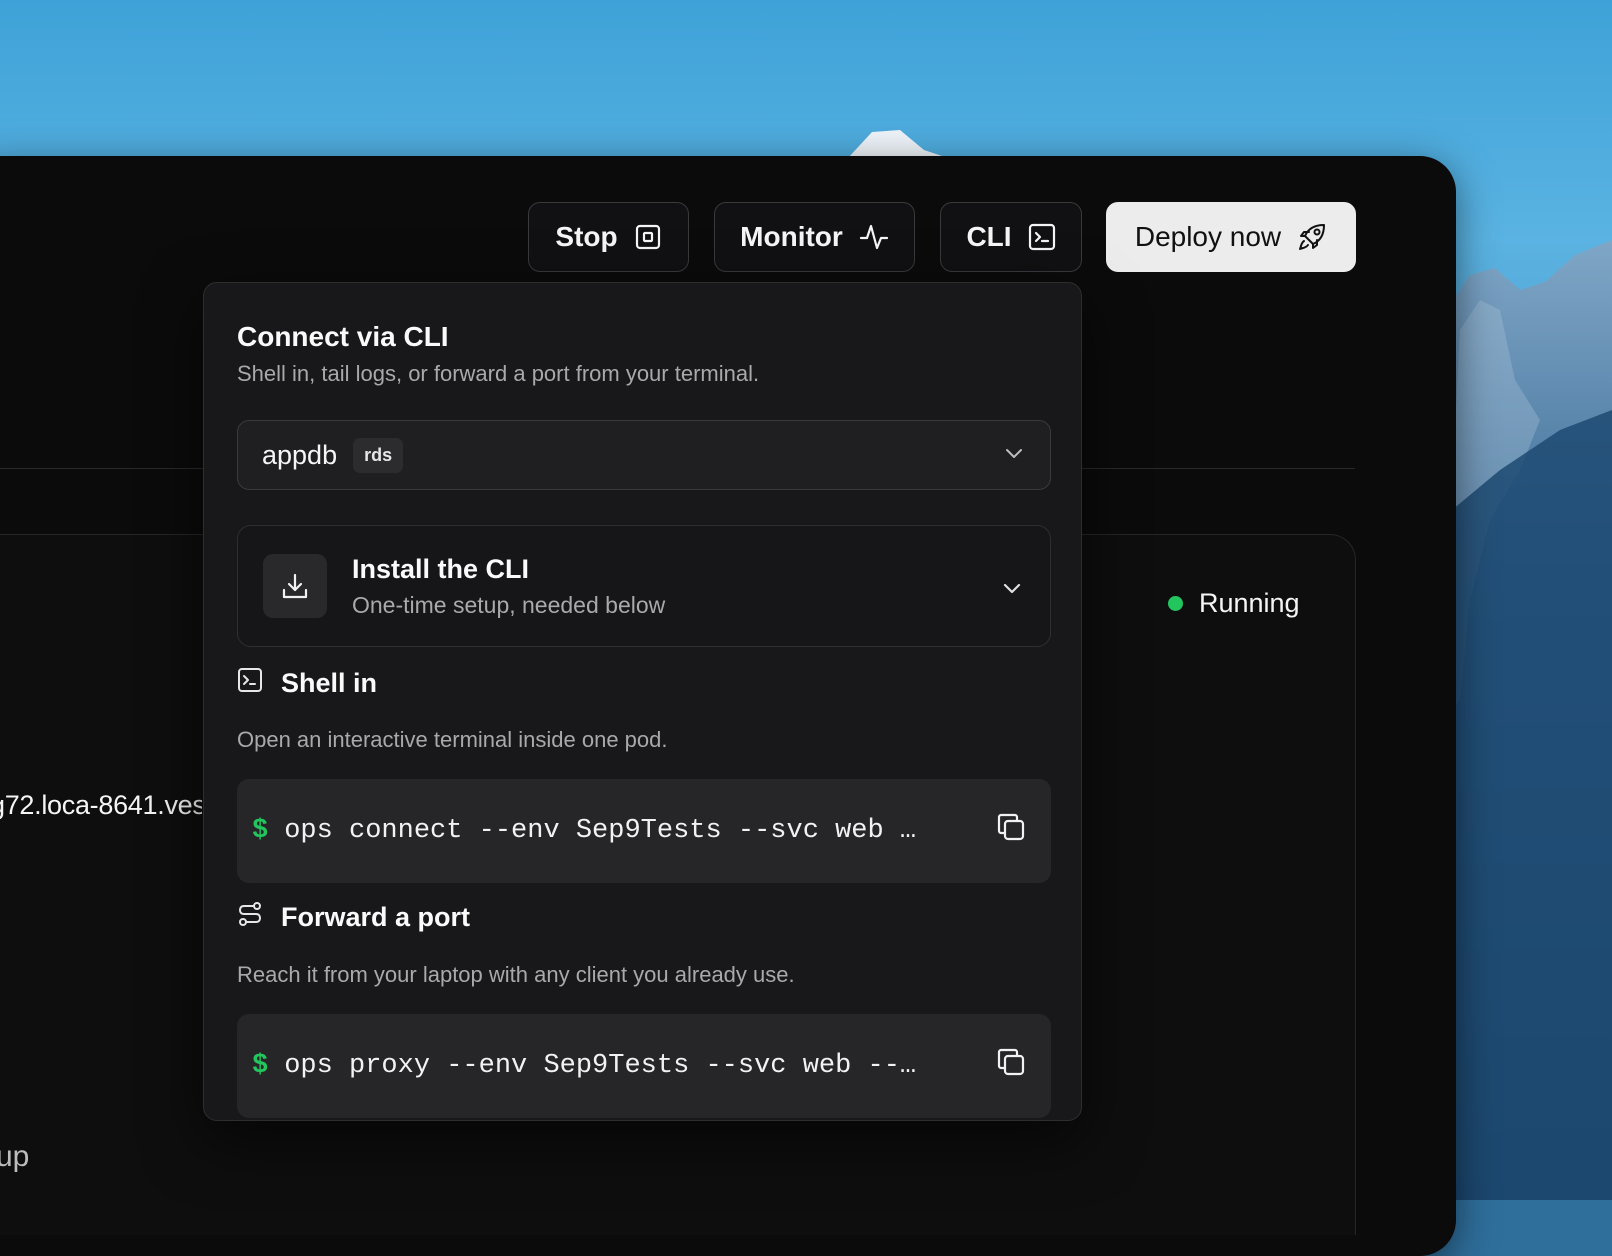 The image size is (1612, 1256). Describe the element at coordinates (1175, 603) in the screenshot. I see `status-dot-icon` at that location.